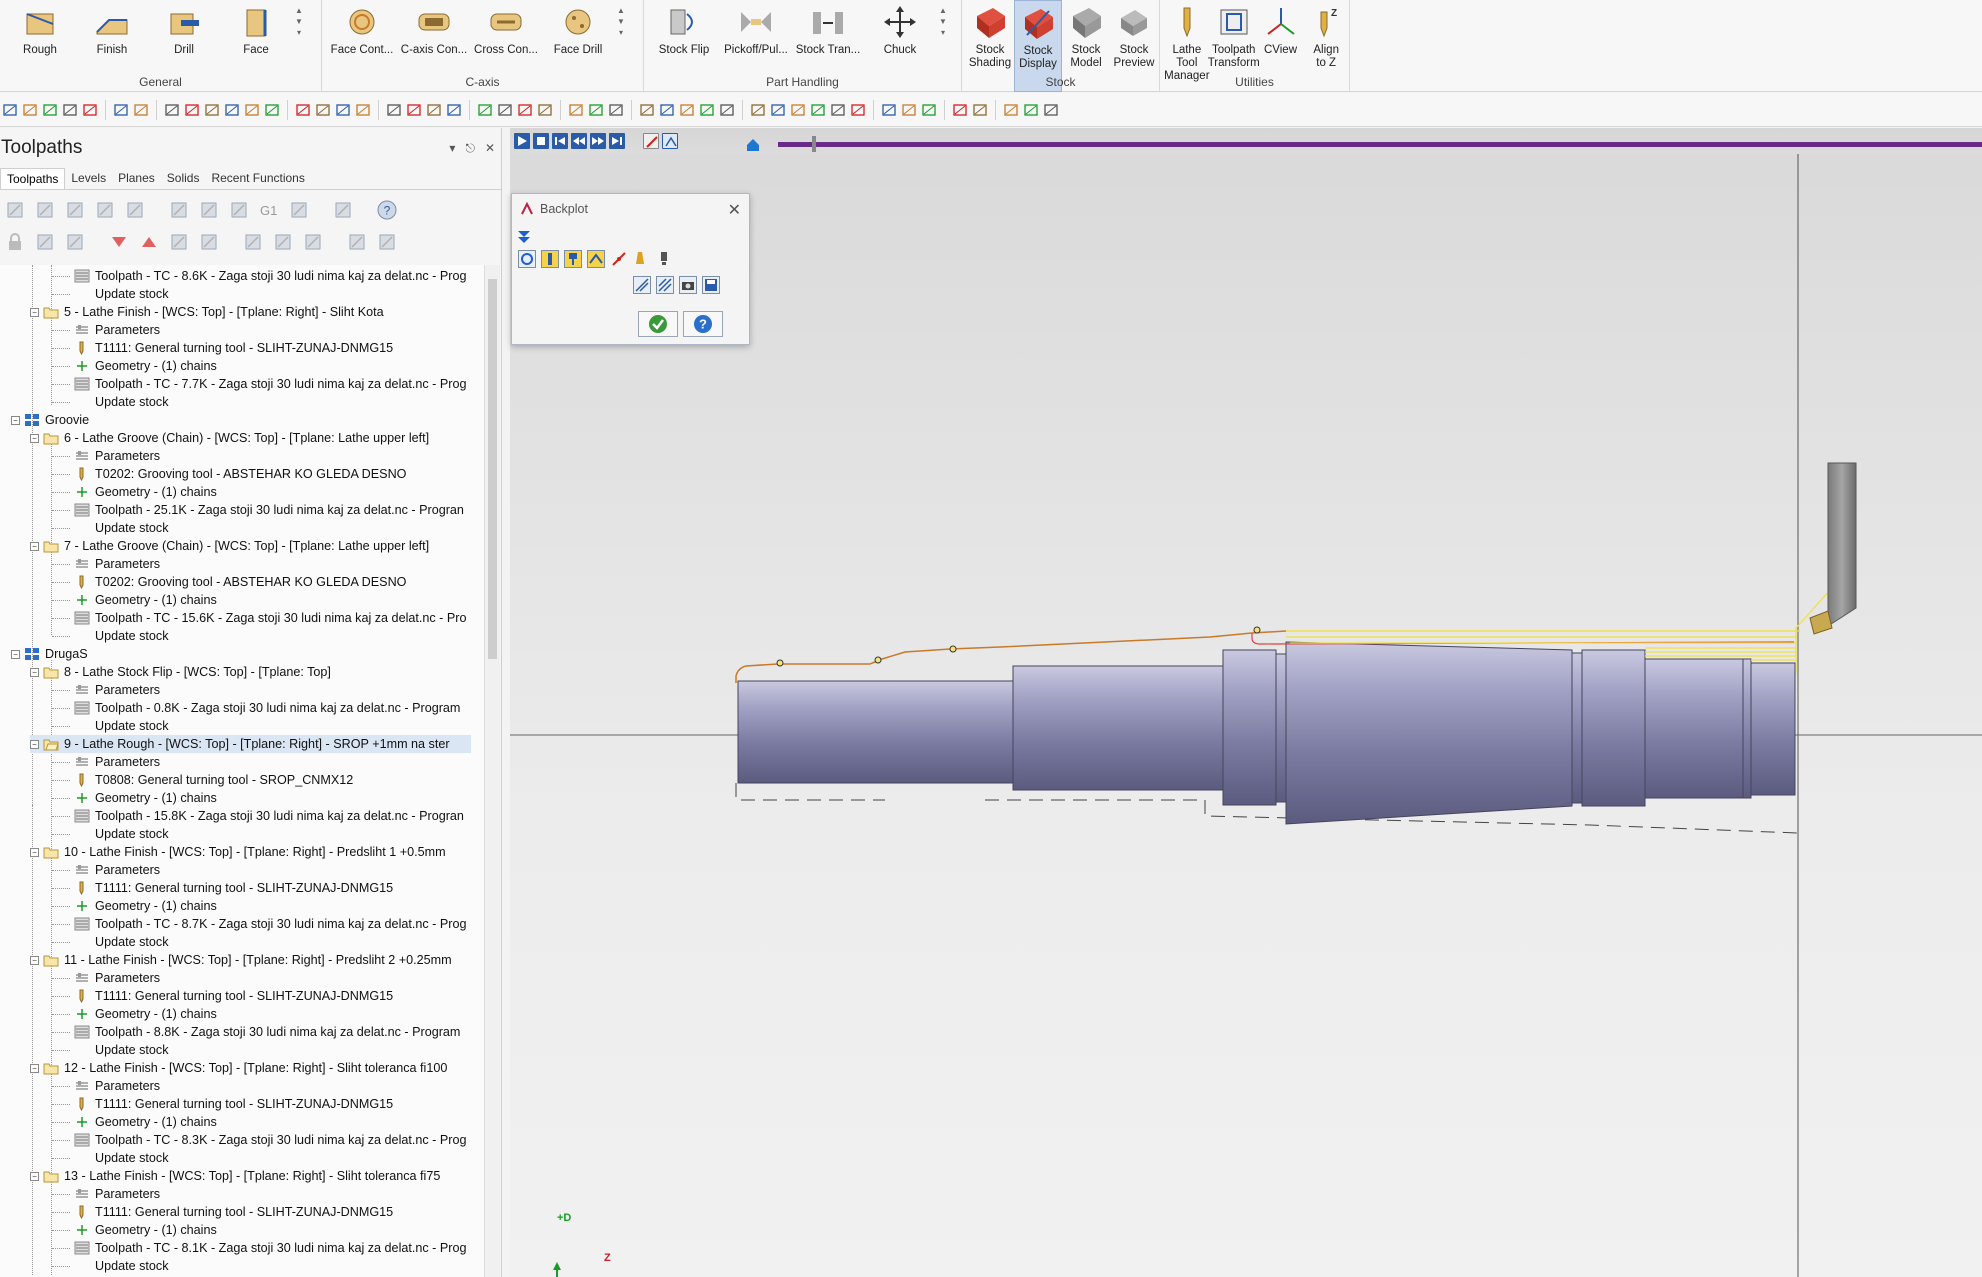 Image resolution: width=1982 pixels, height=1277 pixels. I want to click on scroll-thumb, so click(492, 469).